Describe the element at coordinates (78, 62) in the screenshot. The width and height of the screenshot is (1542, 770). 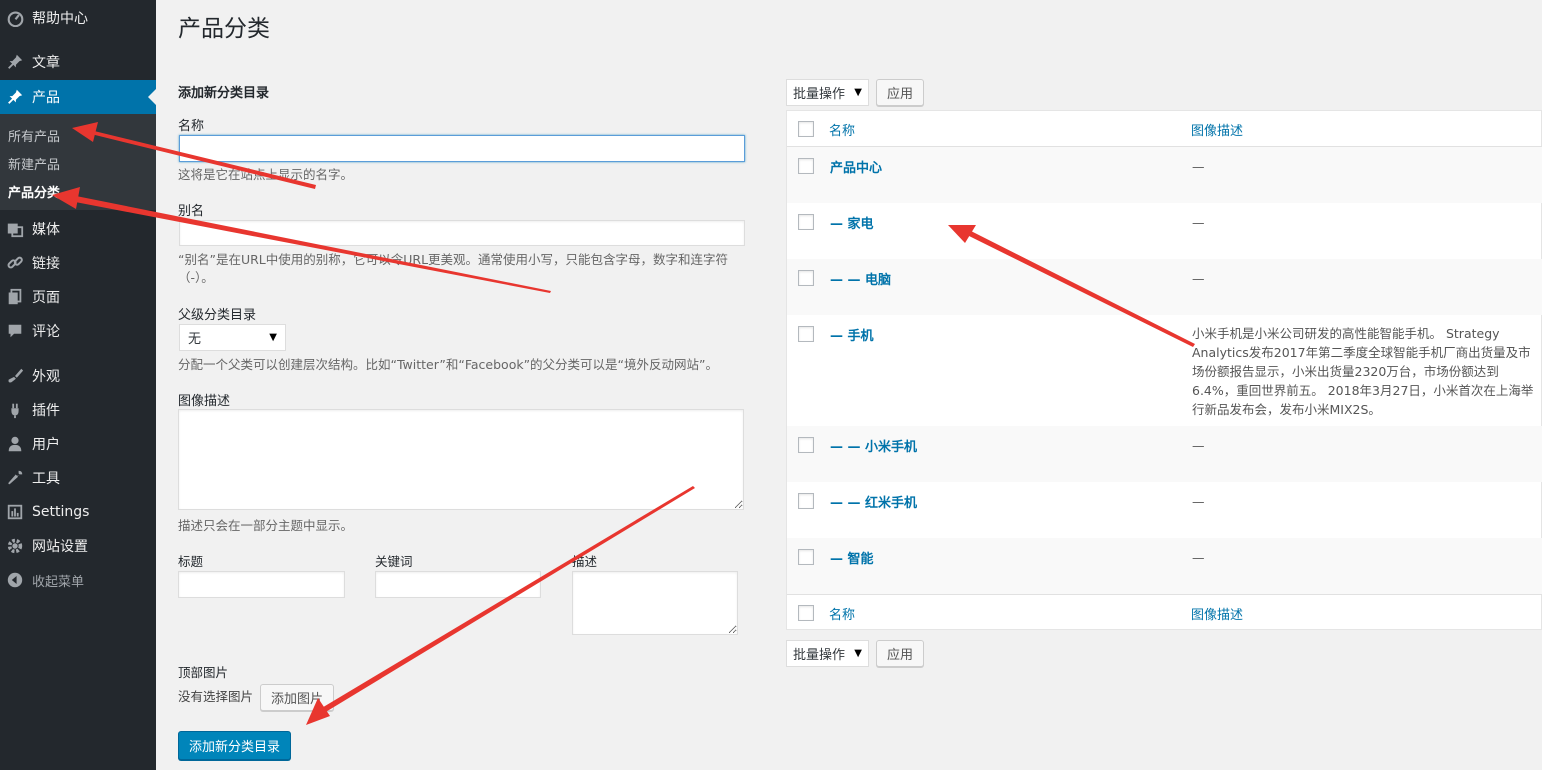
I see `sidebar-item-posts: 文章` at that location.